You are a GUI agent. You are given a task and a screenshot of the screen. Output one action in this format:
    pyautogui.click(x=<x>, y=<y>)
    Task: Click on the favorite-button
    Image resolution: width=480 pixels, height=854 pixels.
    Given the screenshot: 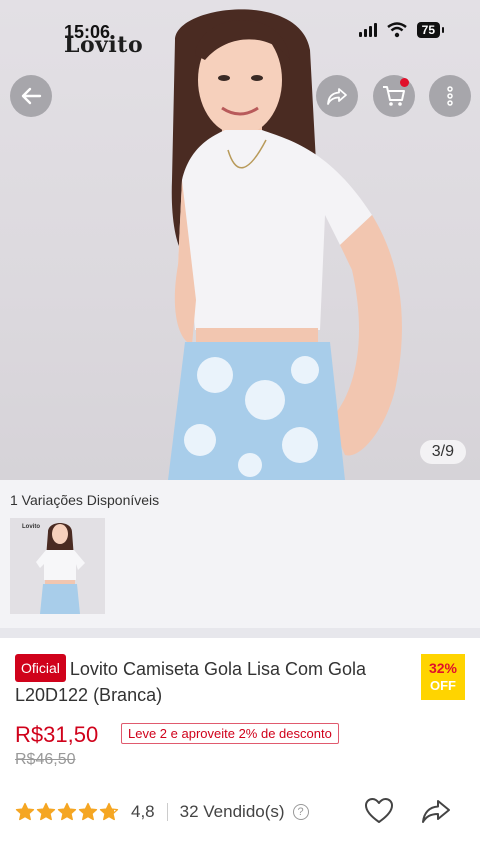 What is the action you would take?
    pyautogui.click(x=379, y=813)
    